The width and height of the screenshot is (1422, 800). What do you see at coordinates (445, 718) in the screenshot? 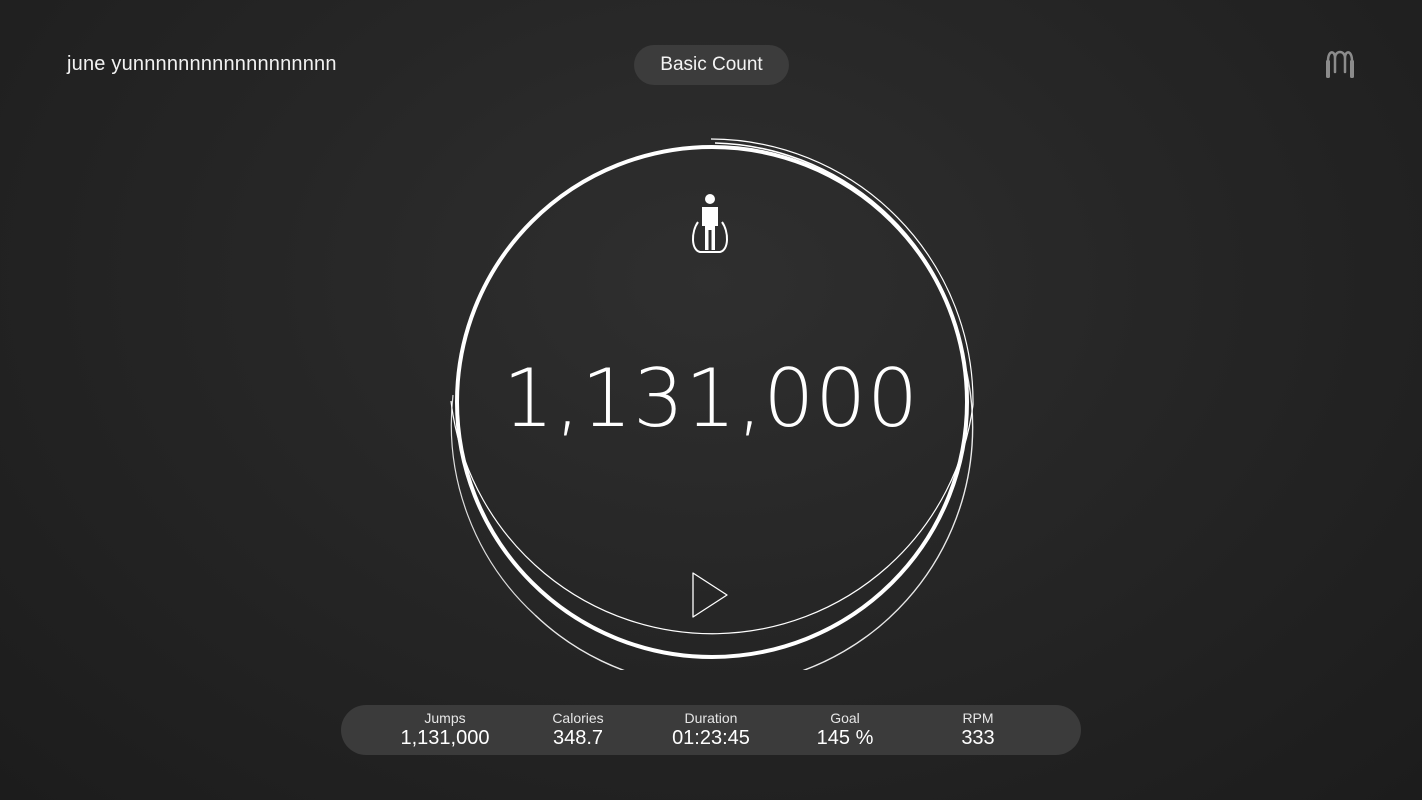
I see `stat-label: Jumps` at bounding box center [445, 718].